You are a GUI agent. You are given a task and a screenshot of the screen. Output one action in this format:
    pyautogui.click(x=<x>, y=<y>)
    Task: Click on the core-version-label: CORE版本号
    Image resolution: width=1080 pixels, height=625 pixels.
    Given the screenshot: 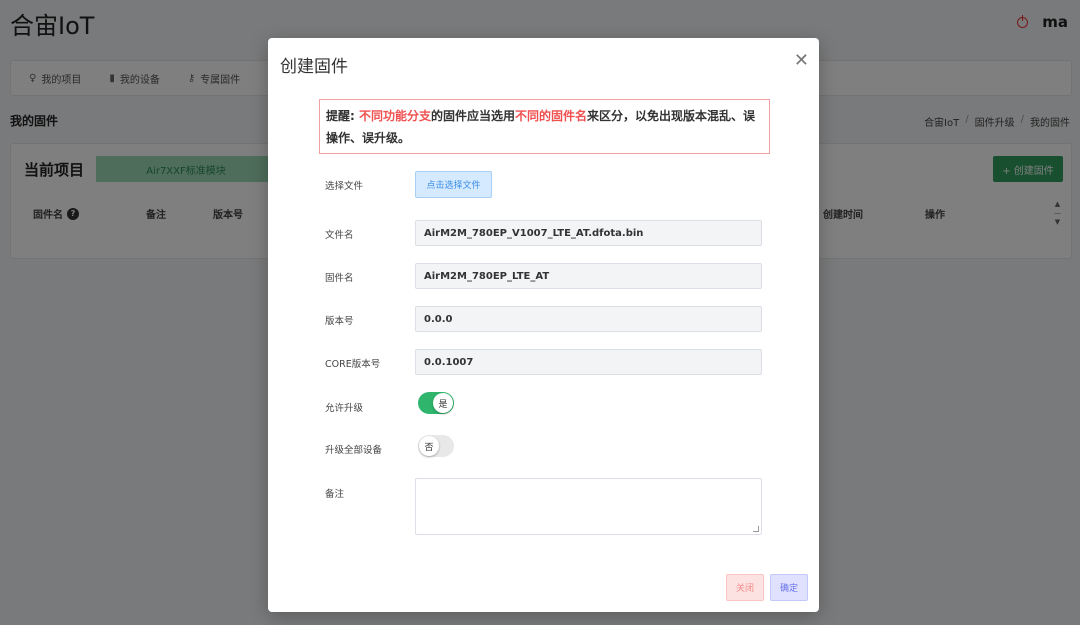 What is the action you would take?
    pyautogui.click(x=353, y=364)
    